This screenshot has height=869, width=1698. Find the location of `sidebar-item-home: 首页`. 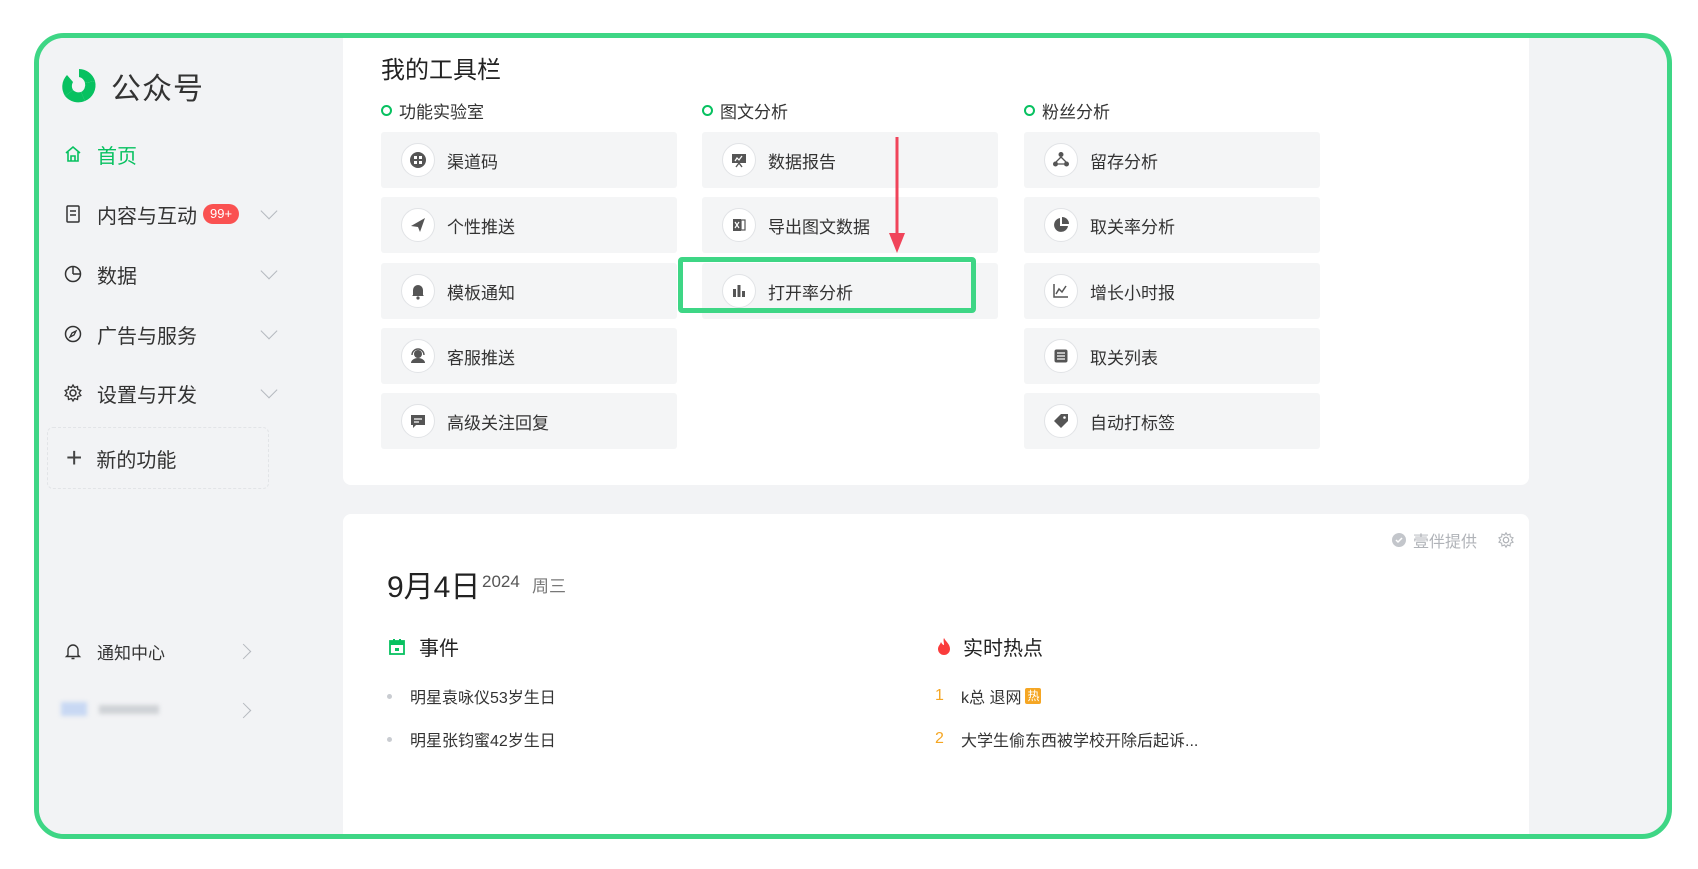

sidebar-item-home: 首页 is located at coordinates (163, 154).